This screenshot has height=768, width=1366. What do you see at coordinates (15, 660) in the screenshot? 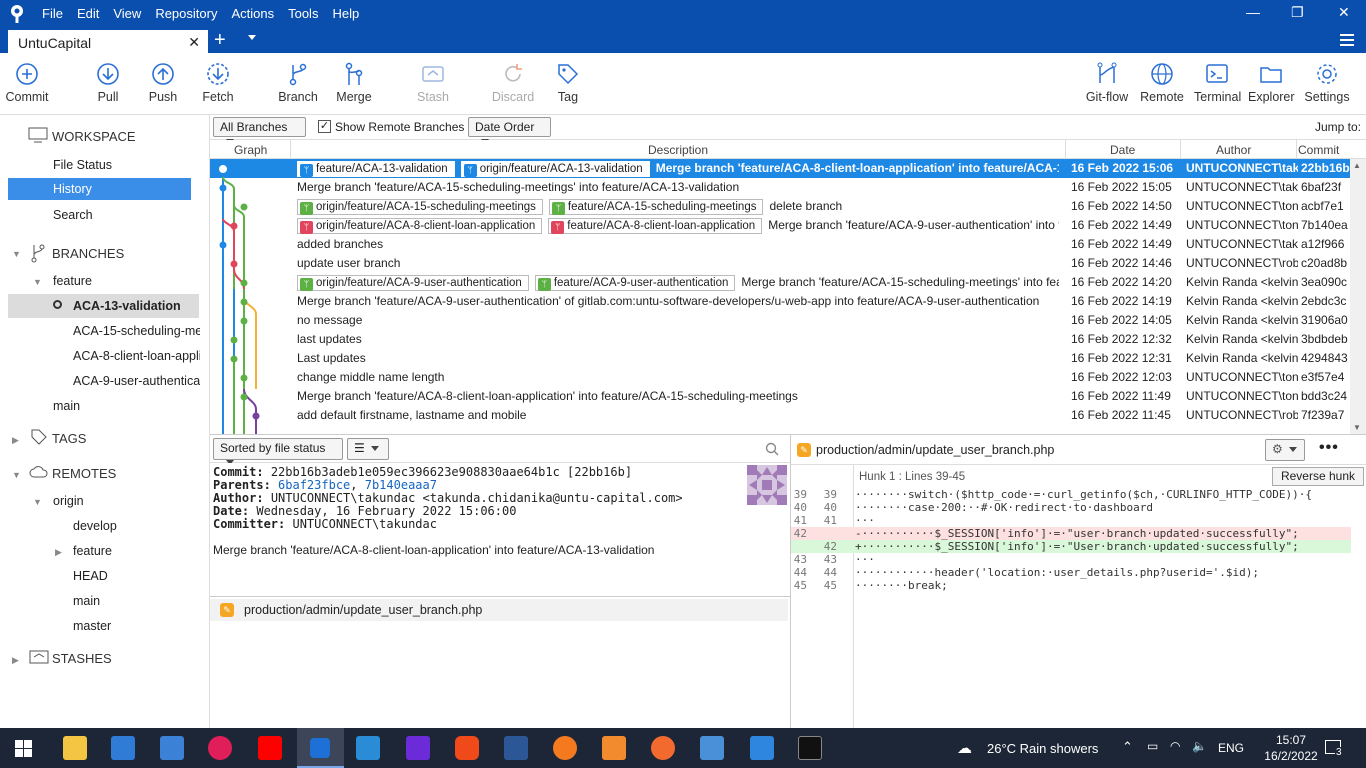
I see `stashes-caret-icon: ▶` at bounding box center [15, 660].